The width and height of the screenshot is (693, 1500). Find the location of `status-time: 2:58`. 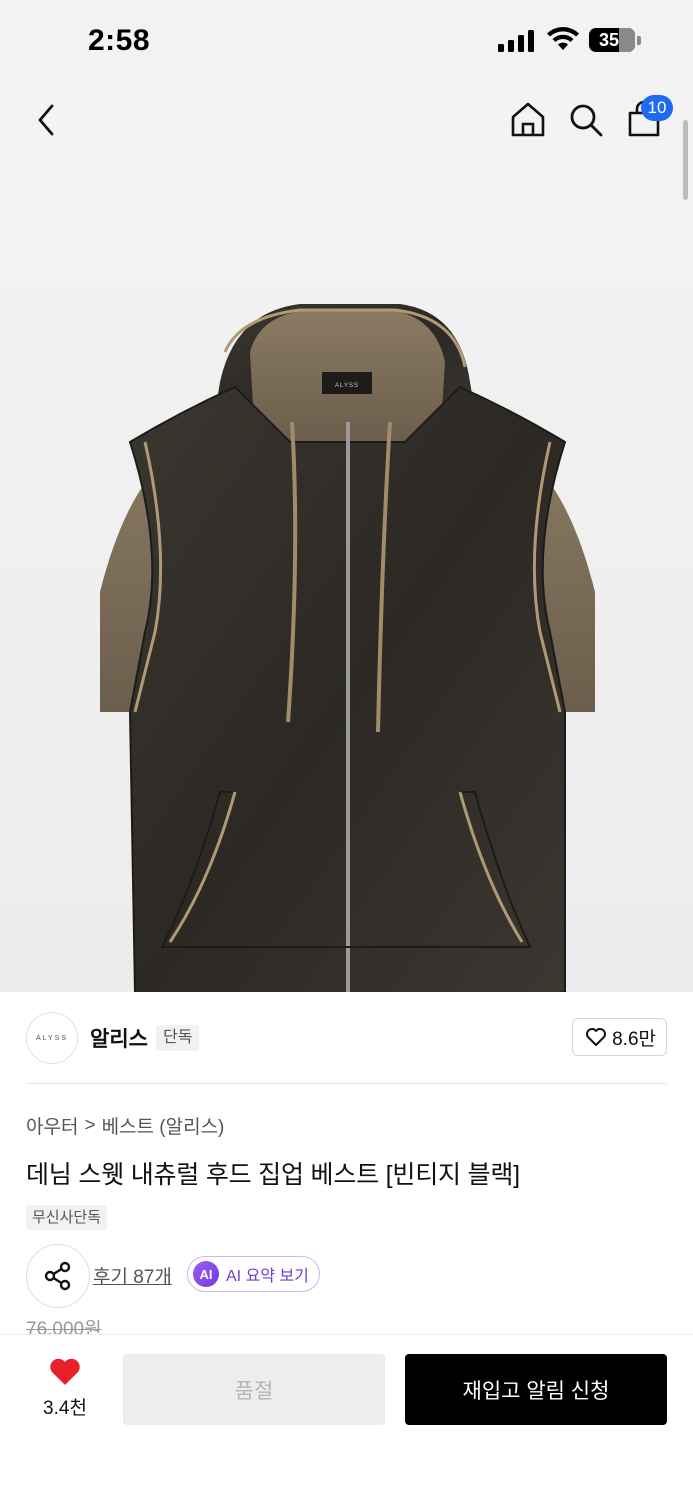

status-time: 2:58 is located at coordinates (119, 40).